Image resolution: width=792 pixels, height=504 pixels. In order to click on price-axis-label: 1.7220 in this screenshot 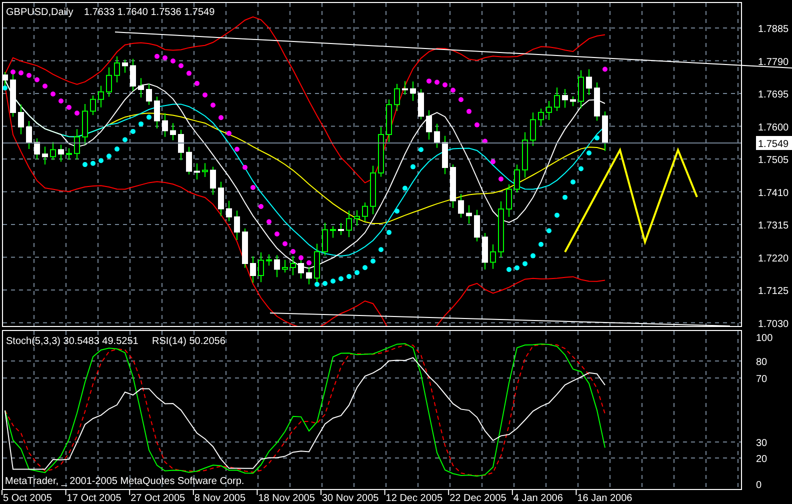, I will do `click(773, 258)`.